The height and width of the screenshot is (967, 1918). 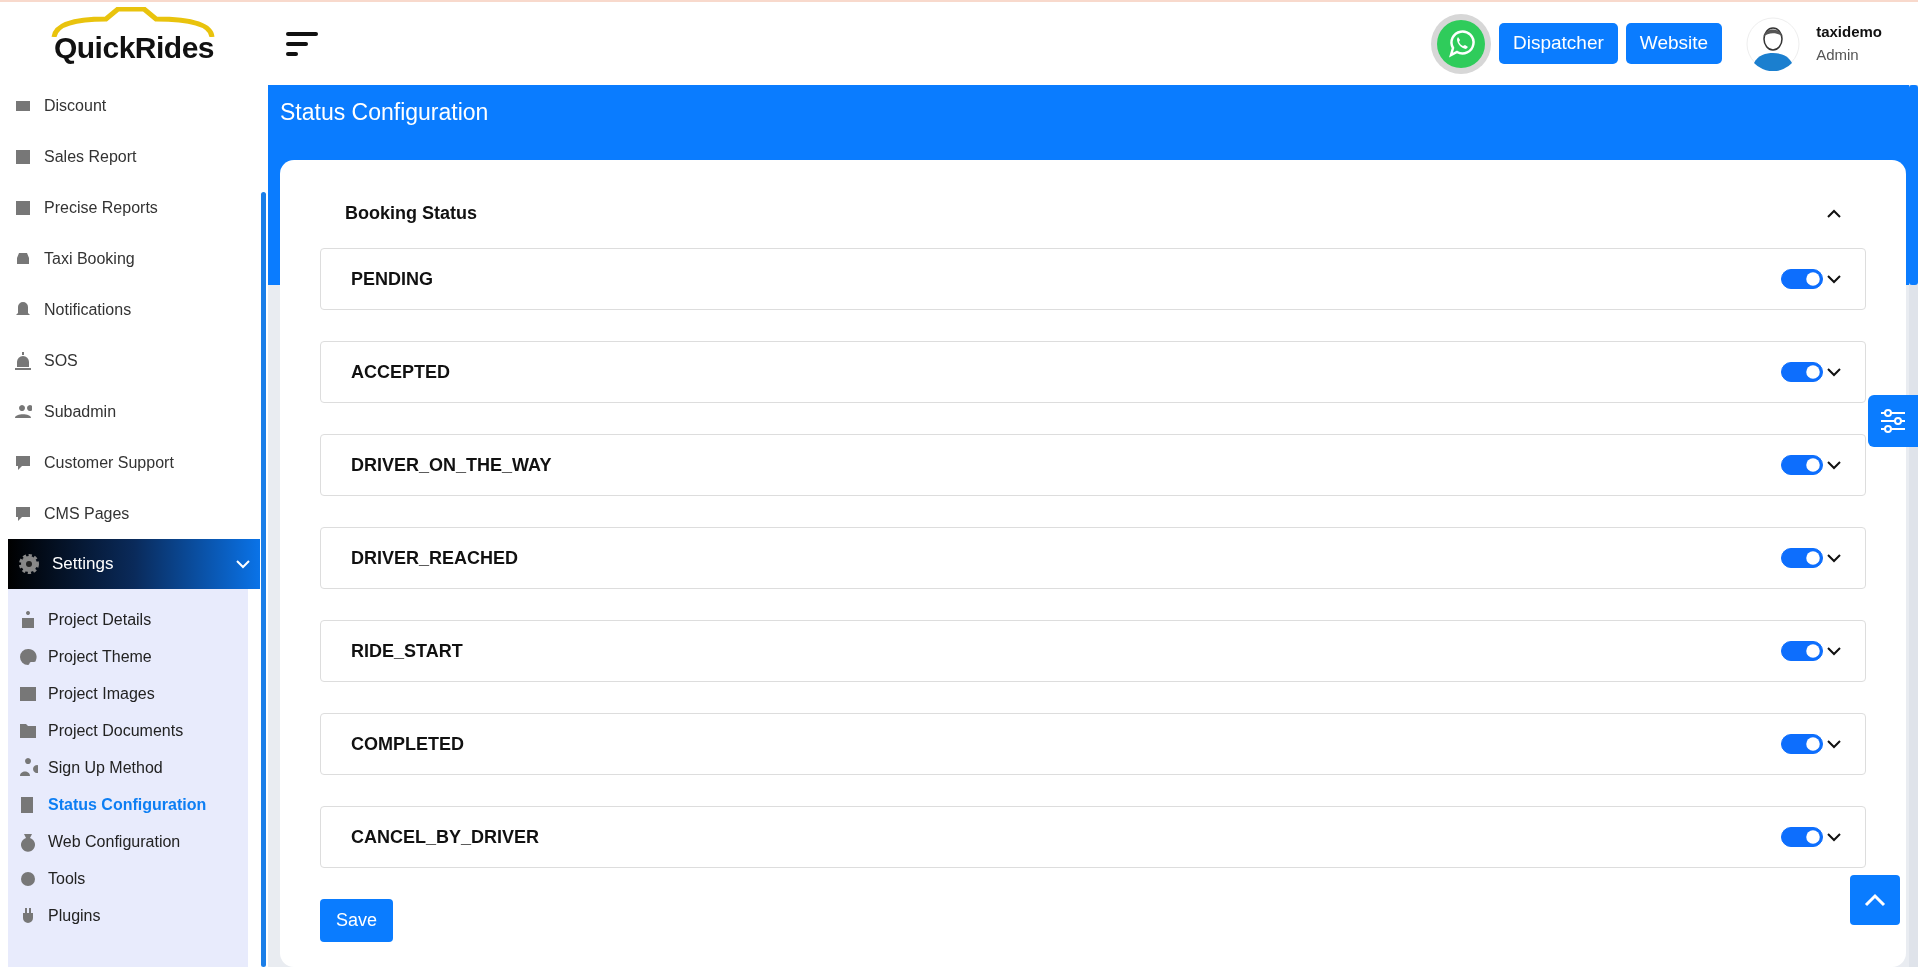 What do you see at coordinates (134, 41) in the screenshot?
I see `logo: QuickRides` at bounding box center [134, 41].